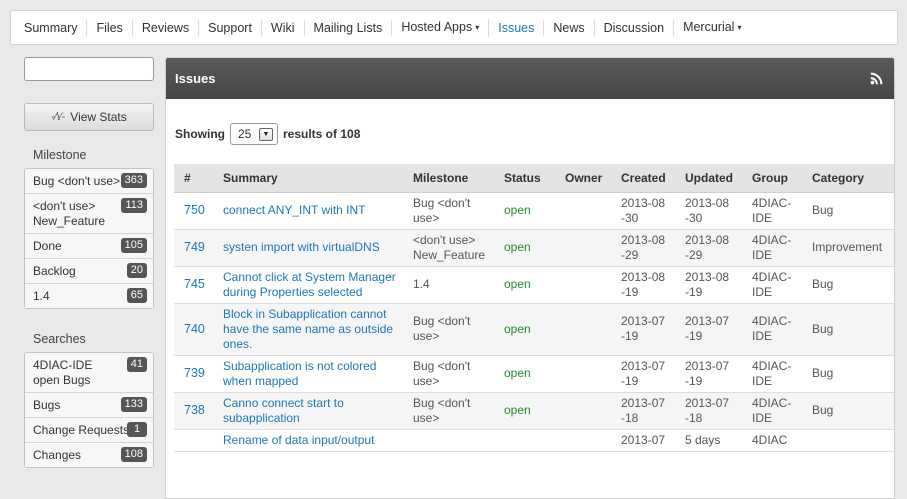  Describe the element at coordinates (134, 205) in the screenshot. I see `count-badge: 113` at that location.